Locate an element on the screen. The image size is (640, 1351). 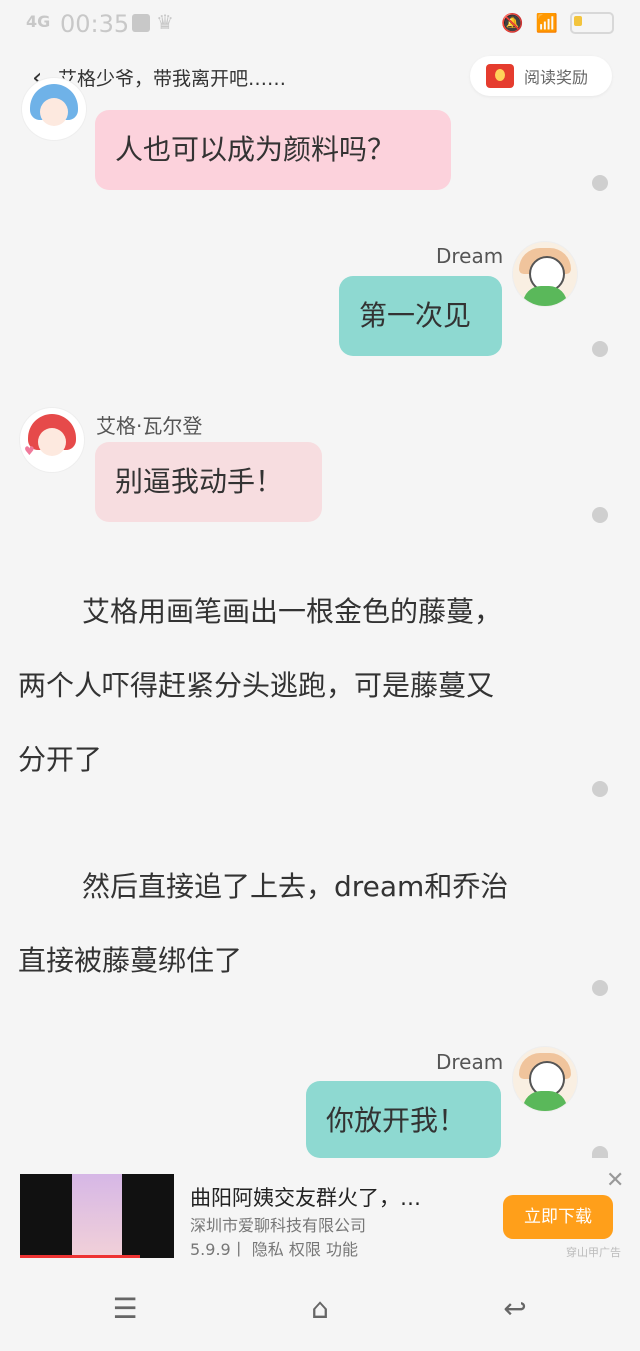
status-time: 00:35 is located at coordinates (95, 24).